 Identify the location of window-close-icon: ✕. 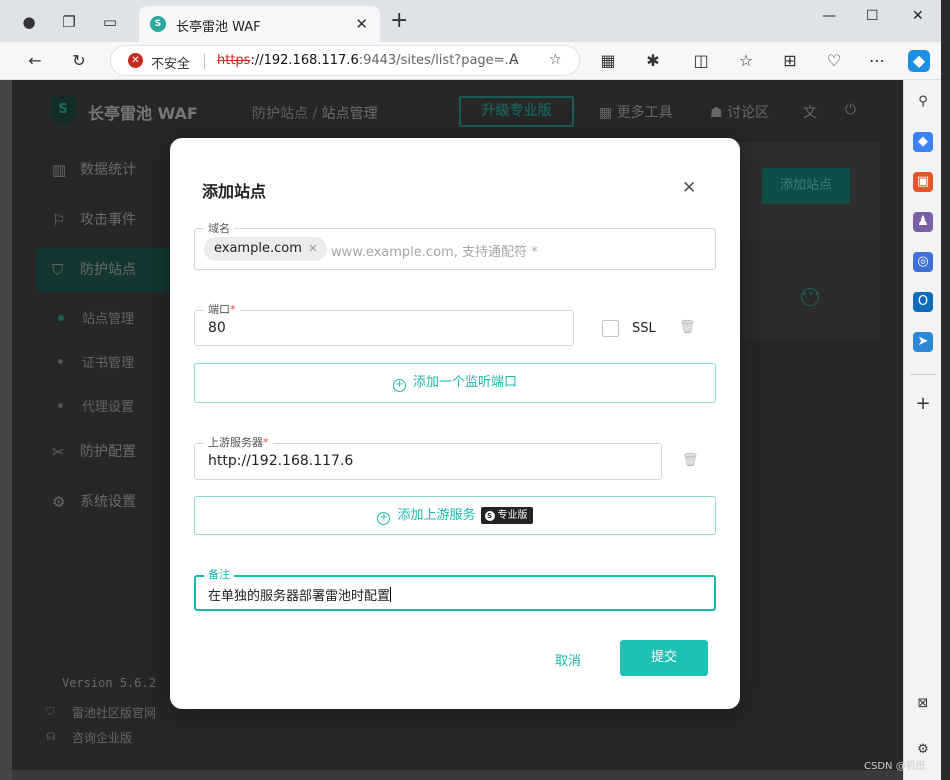
(918, 16).